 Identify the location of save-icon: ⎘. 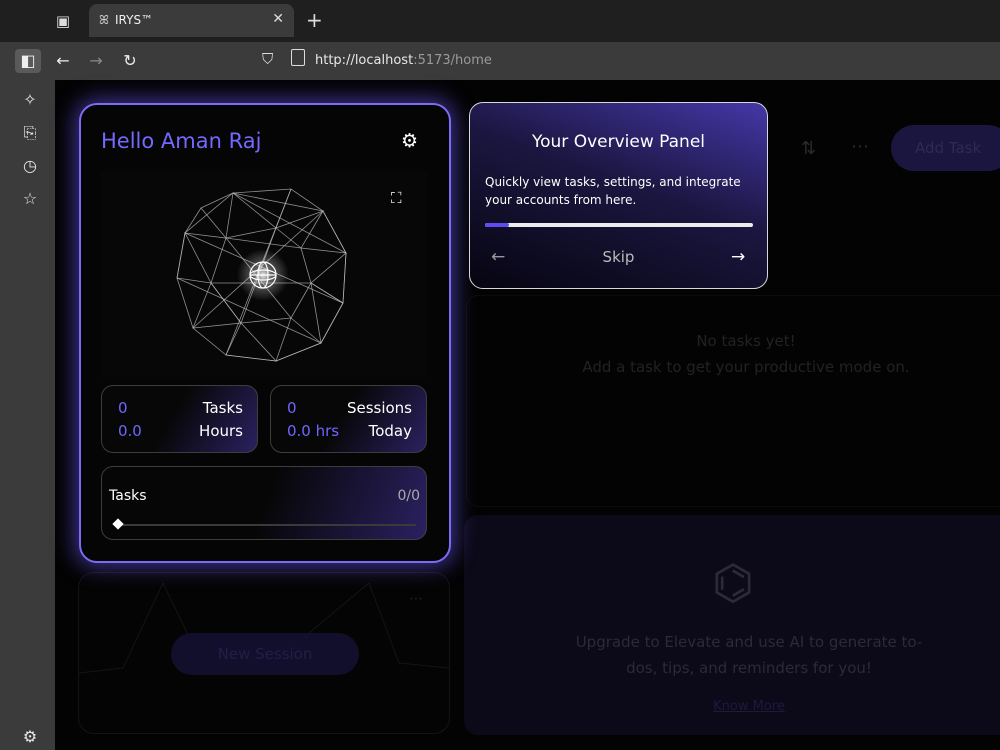
(30, 133).